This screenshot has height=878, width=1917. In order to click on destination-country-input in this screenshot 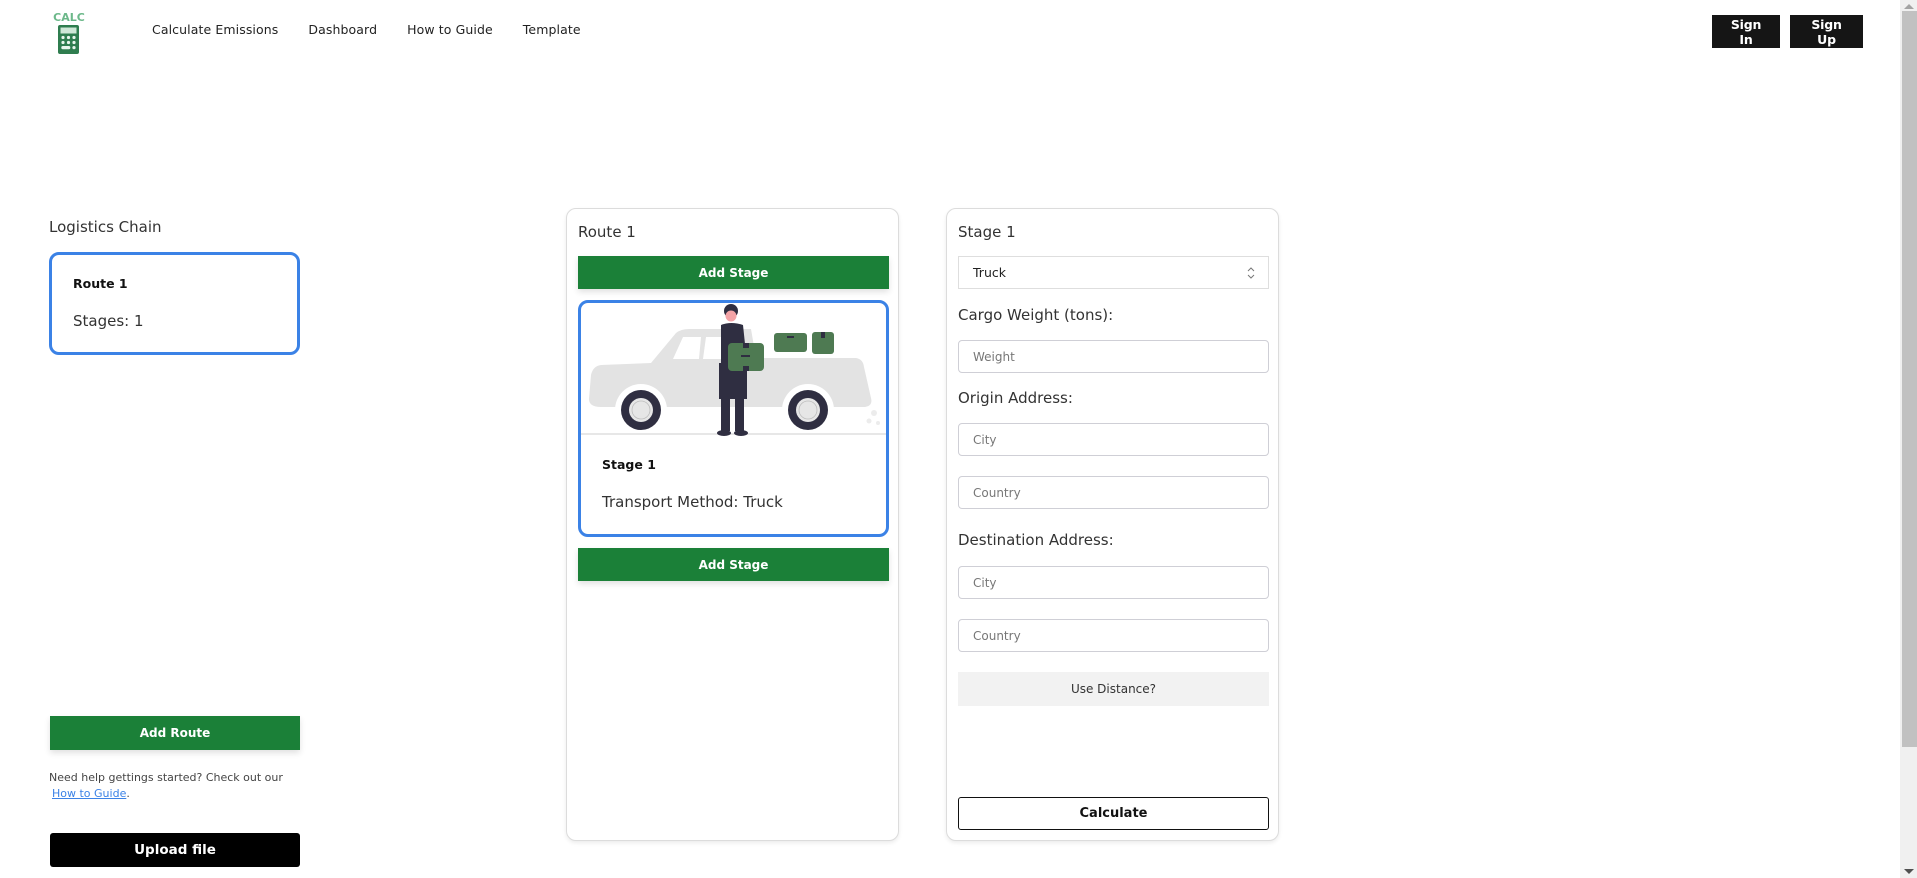, I will do `click(1113, 635)`.